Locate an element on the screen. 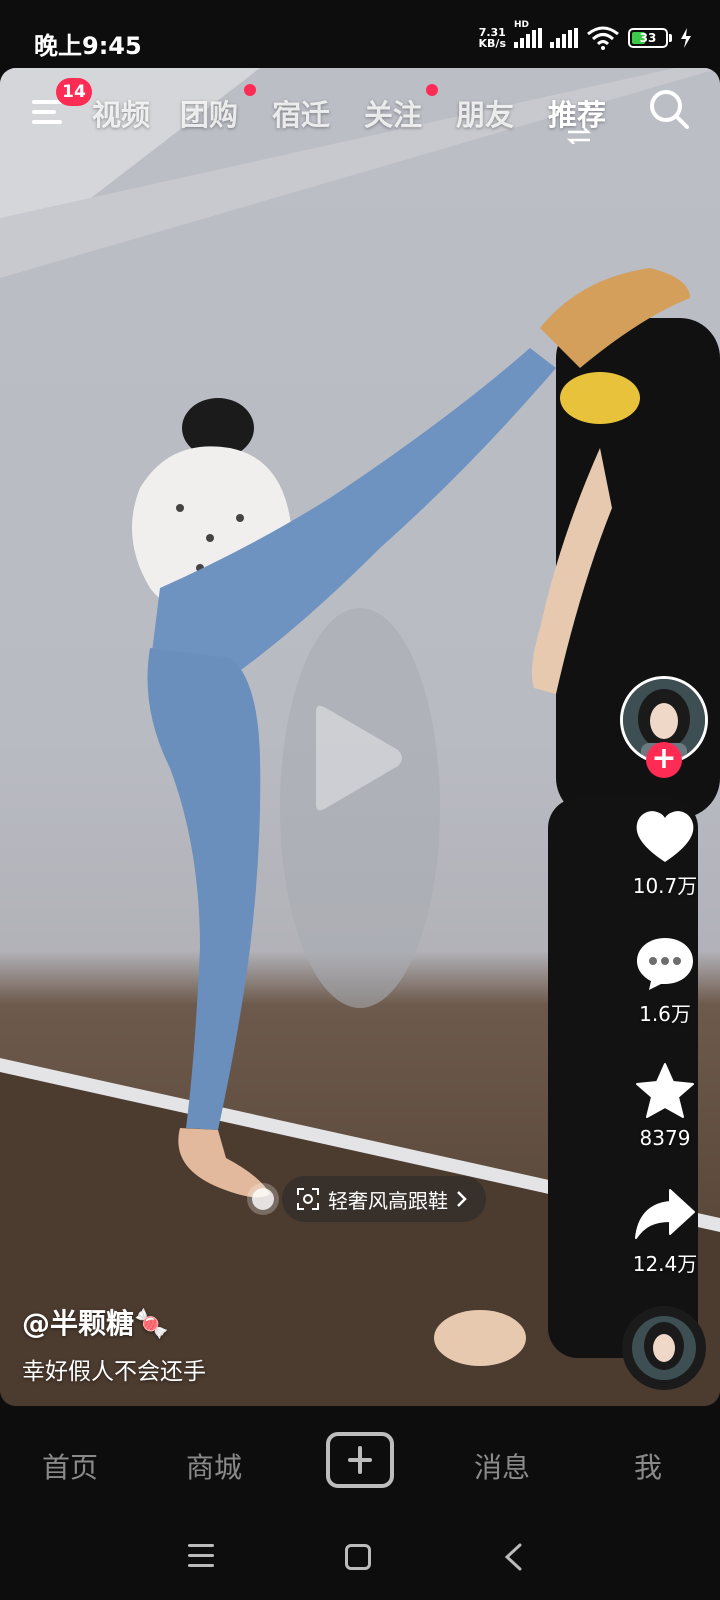 The height and width of the screenshot is (1600, 720). tab-suqian: 宿迁 is located at coordinates (301, 113).